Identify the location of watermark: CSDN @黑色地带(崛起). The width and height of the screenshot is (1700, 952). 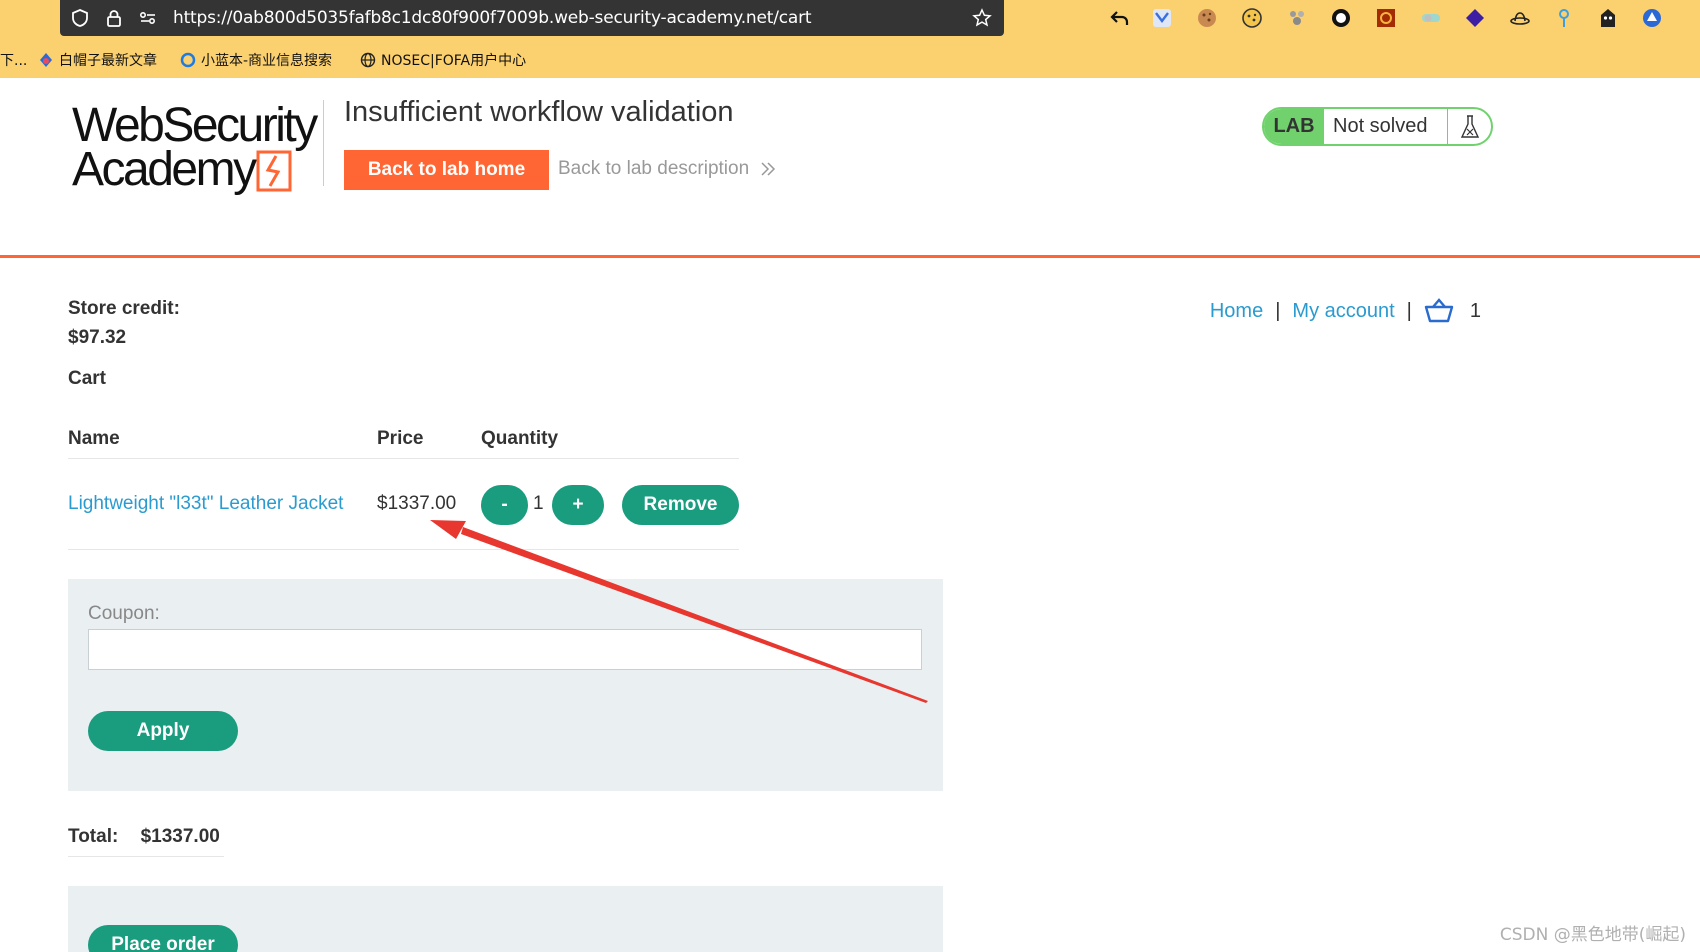
(1592, 935).